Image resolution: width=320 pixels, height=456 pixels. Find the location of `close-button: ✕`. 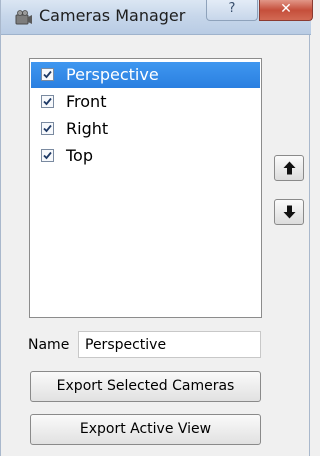

close-button: ✕ is located at coordinates (286, 10).